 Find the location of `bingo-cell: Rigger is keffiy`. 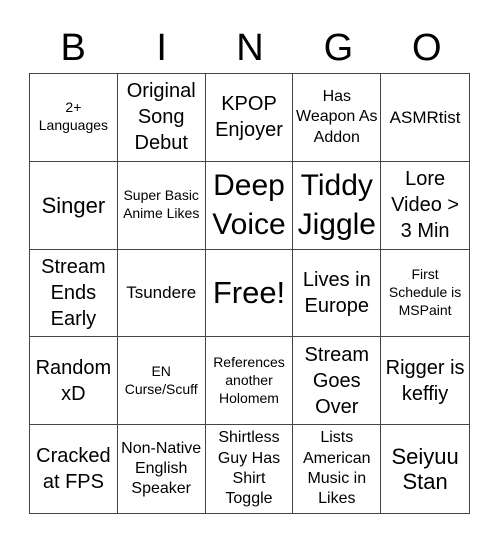

bingo-cell: Rigger is keffiy is located at coordinates (425, 381).